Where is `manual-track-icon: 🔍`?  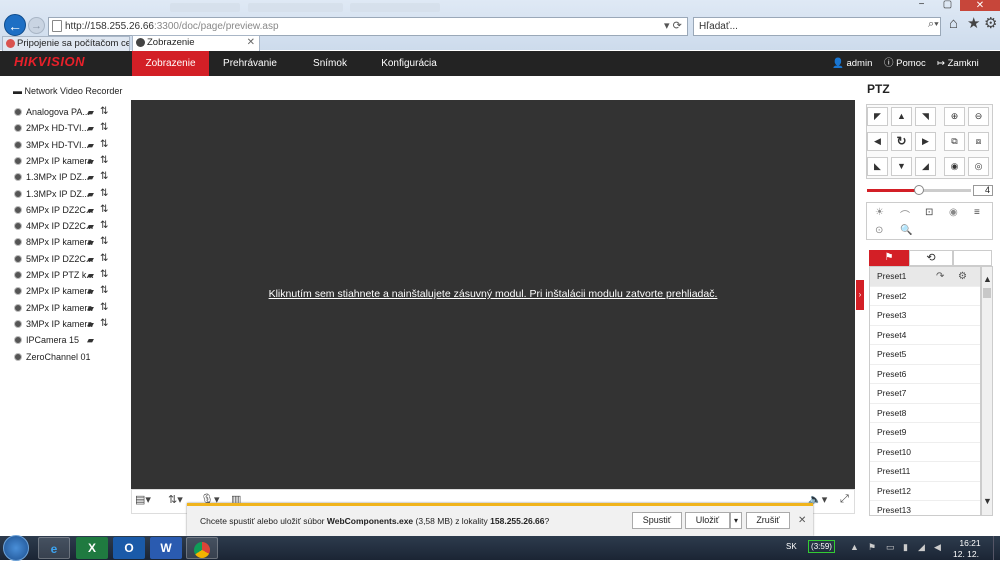 manual-track-icon: 🔍 is located at coordinates (906, 230).